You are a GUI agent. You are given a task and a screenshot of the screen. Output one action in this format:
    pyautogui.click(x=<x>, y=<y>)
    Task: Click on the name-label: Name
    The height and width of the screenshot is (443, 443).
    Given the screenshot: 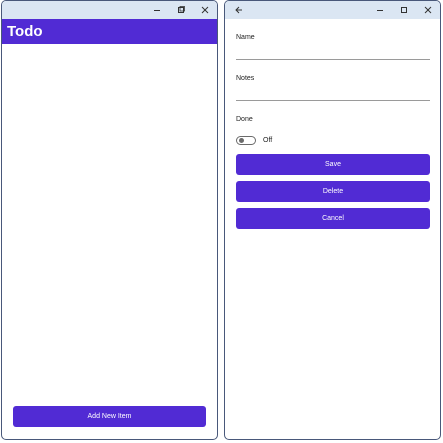 What is the action you would take?
    pyautogui.click(x=245, y=37)
    